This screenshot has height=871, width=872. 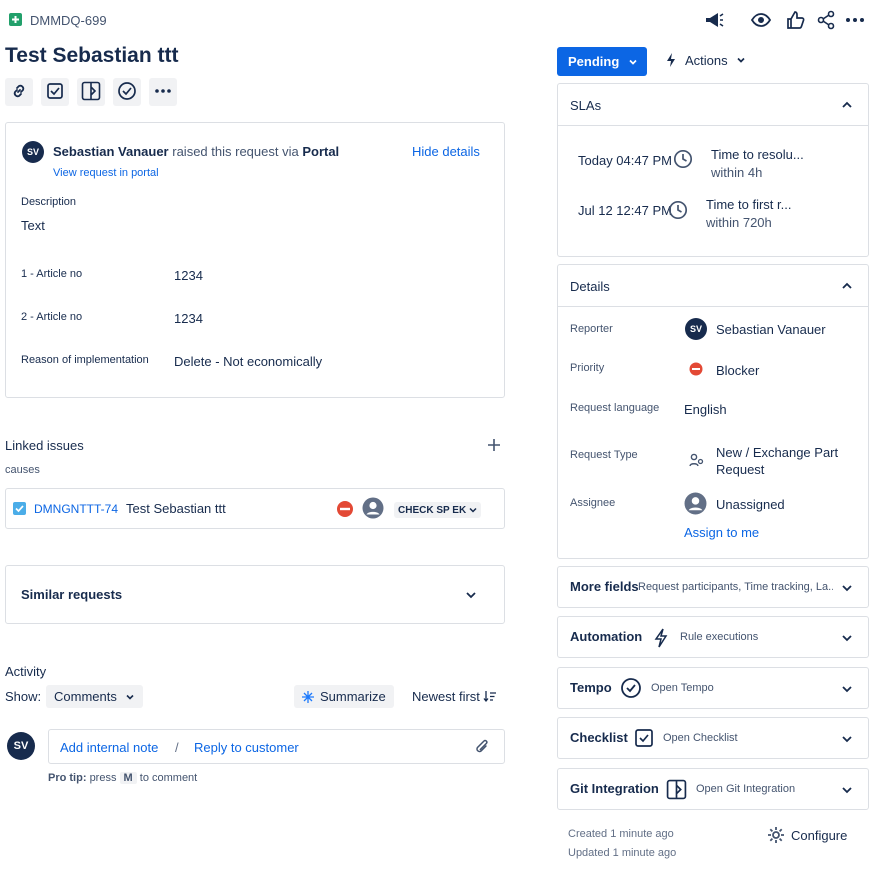 What do you see at coordinates (713, 738) in the screenshot?
I see `checklist-panel: Checklist Open Checklist` at bounding box center [713, 738].